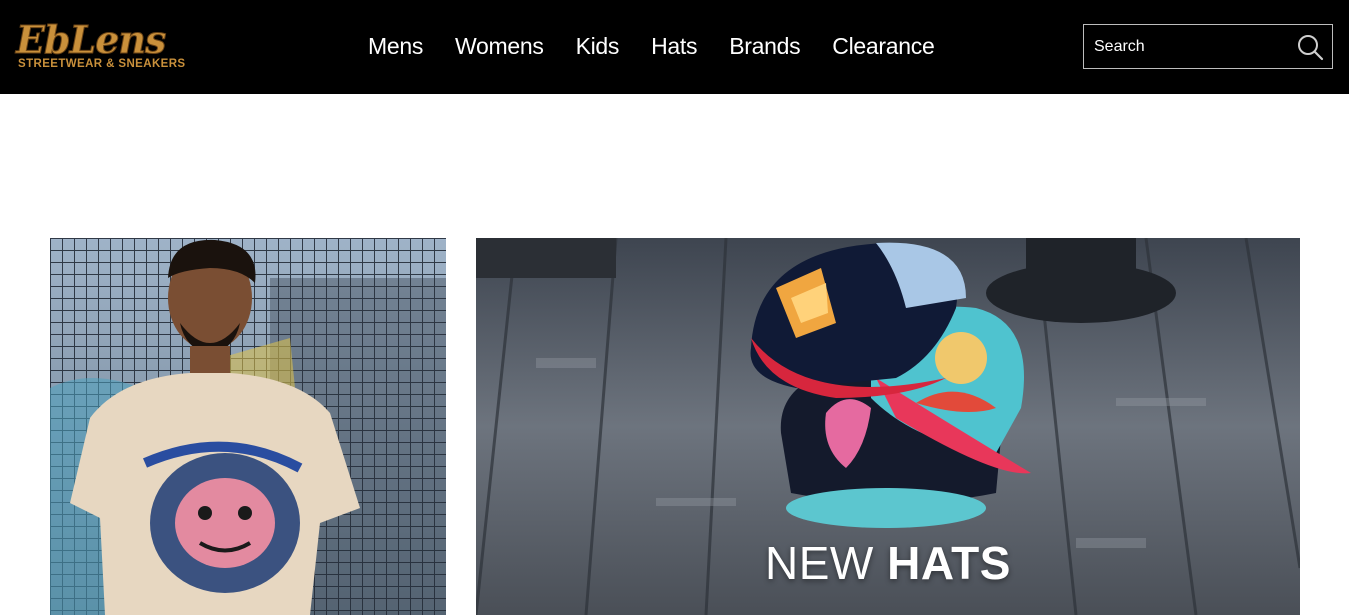 Image resolution: width=1349 pixels, height=615 pixels. What do you see at coordinates (499, 46) in the screenshot?
I see `nav-item-womens: Womens` at bounding box center [499, 46].